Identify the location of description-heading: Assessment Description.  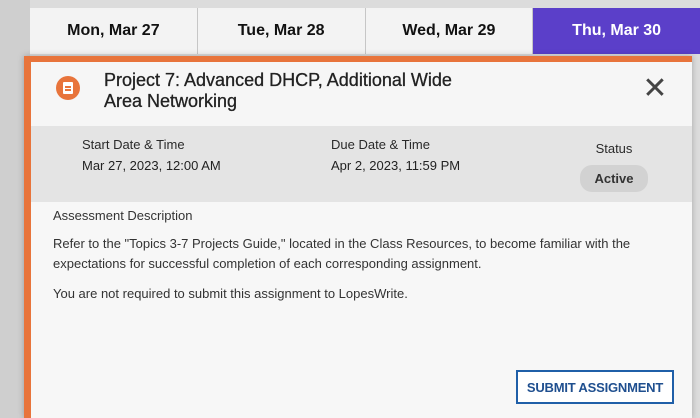
(123, 215).